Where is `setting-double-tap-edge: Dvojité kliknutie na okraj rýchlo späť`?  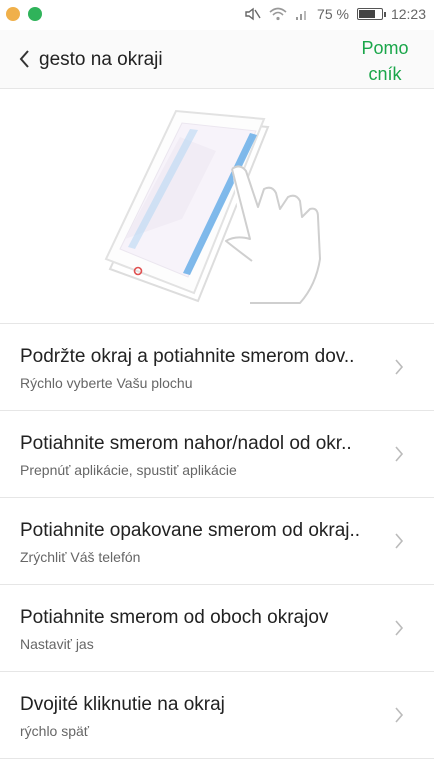 setting-double-tap-edge: Dvojité kliknutie na okraj rýchlo späť is located at coordinates (217, 715).